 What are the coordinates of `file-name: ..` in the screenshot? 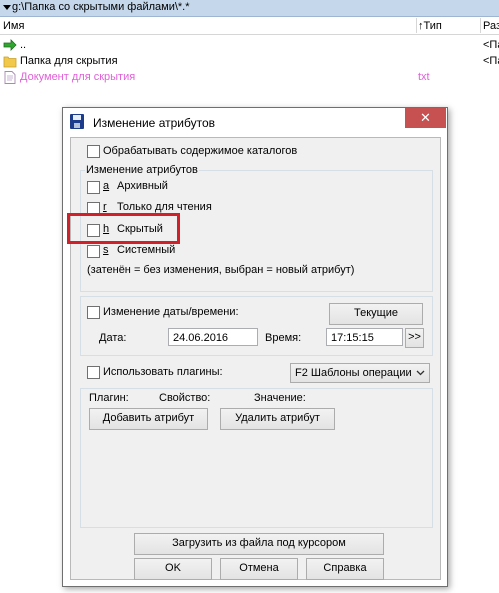 It's located at (23, 45).